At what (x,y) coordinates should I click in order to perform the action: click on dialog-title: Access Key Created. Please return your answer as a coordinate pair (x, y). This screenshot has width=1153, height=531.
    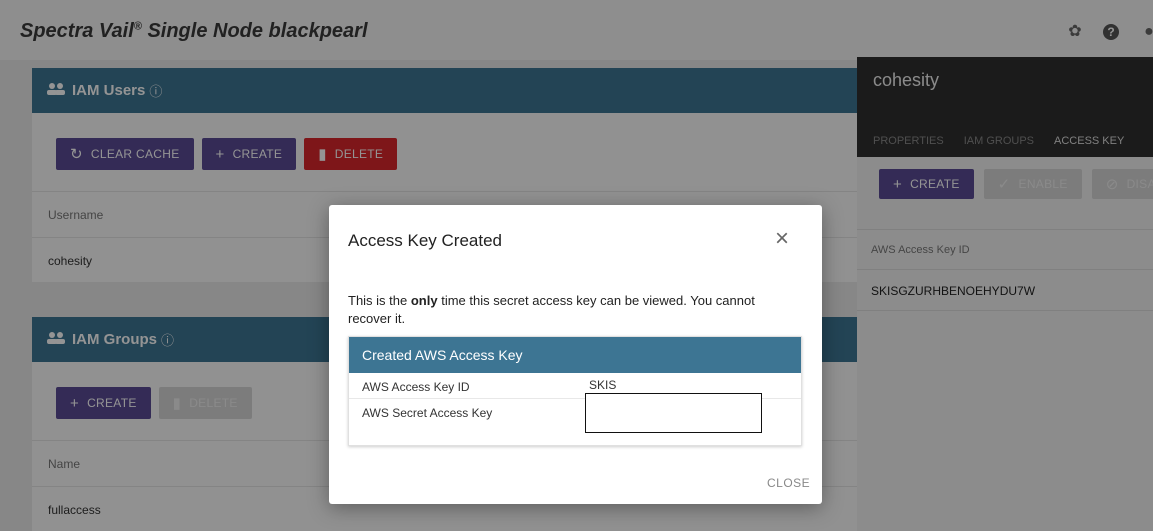
    Looking at the image, I should click on (425, 240).